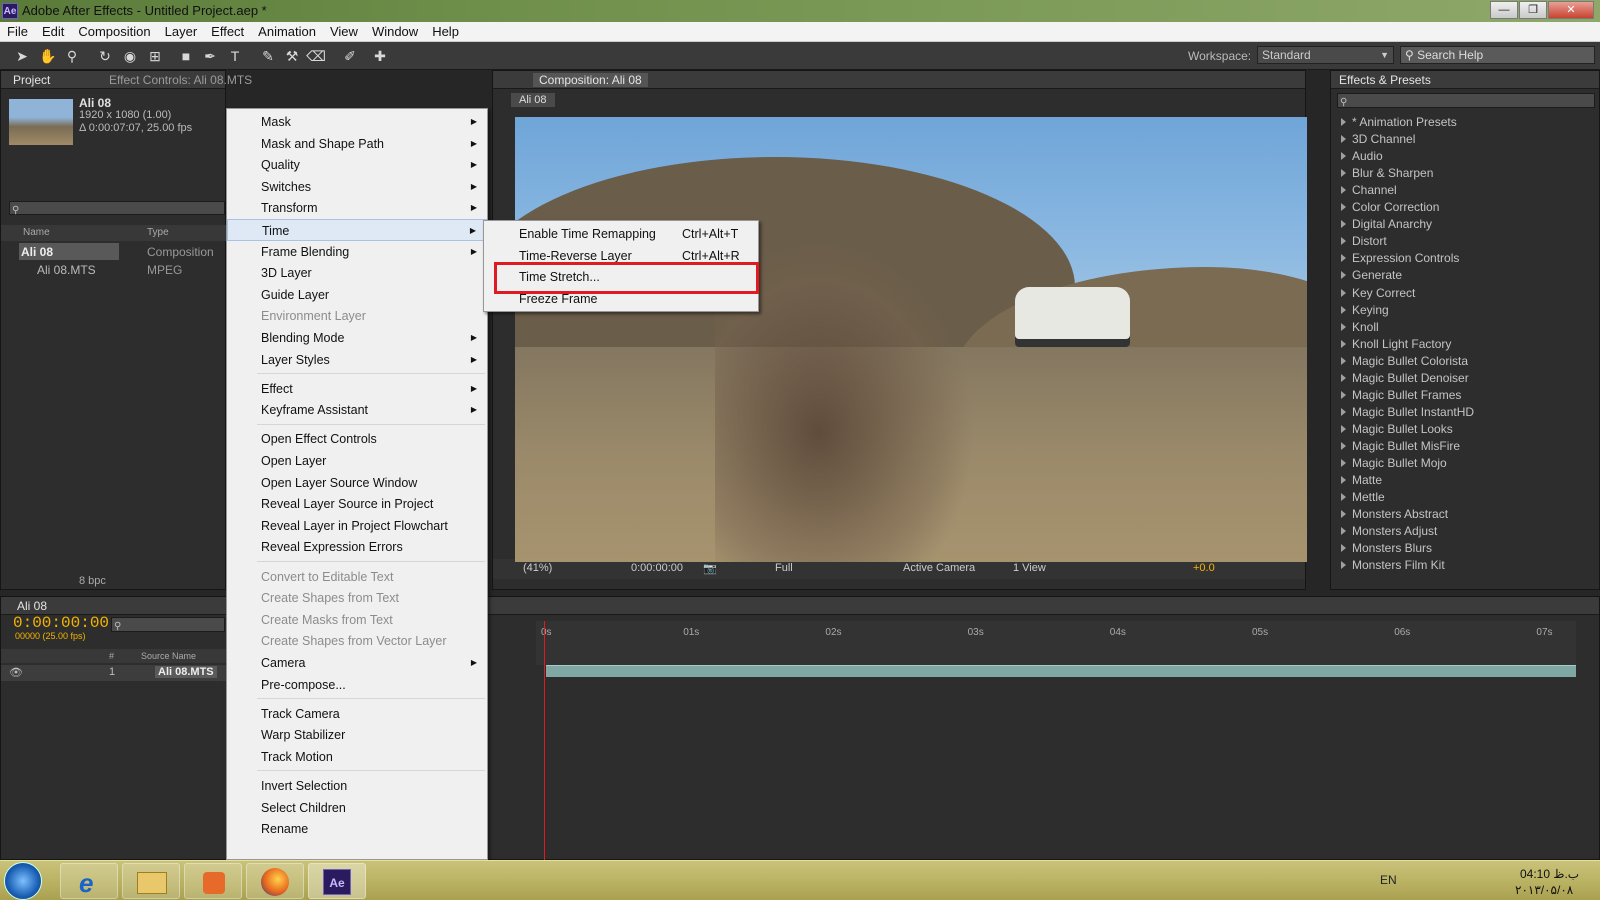 This screenshot has width=1600, height=900. What do you see at coordinates (181, 31) in the screenshot?
I see `menu-layer: Layer` at bounding box center [181, 31].